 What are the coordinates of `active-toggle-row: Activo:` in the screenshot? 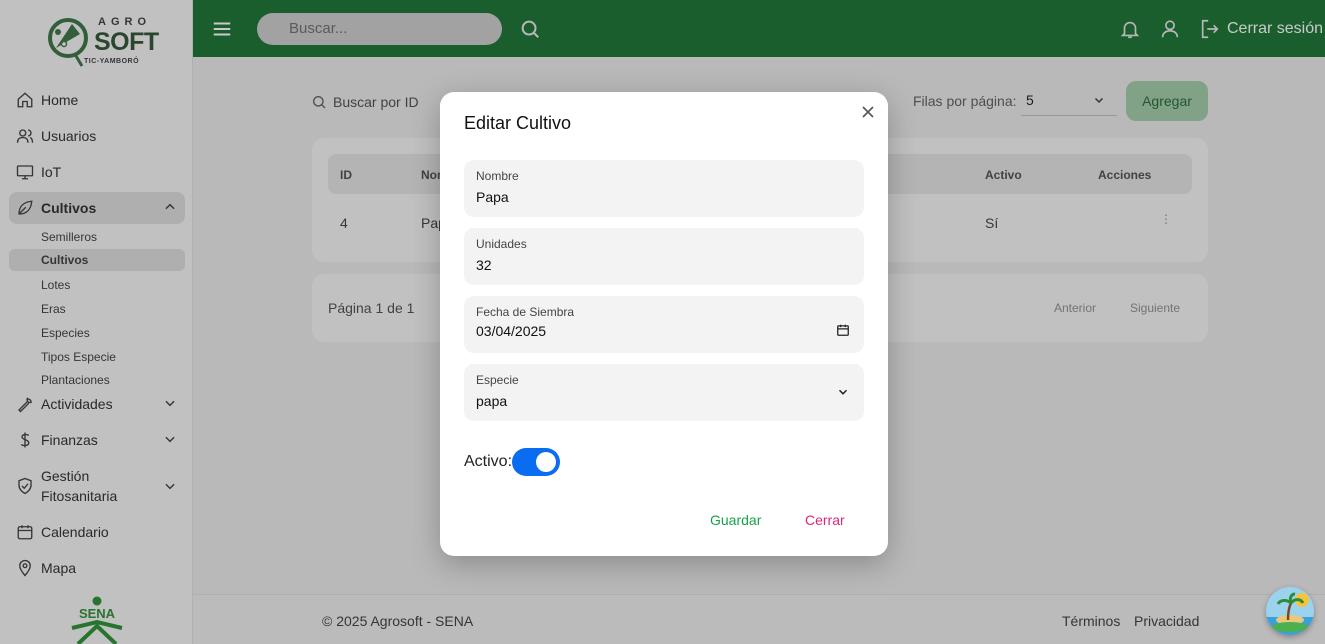 It's located at (512, 462).